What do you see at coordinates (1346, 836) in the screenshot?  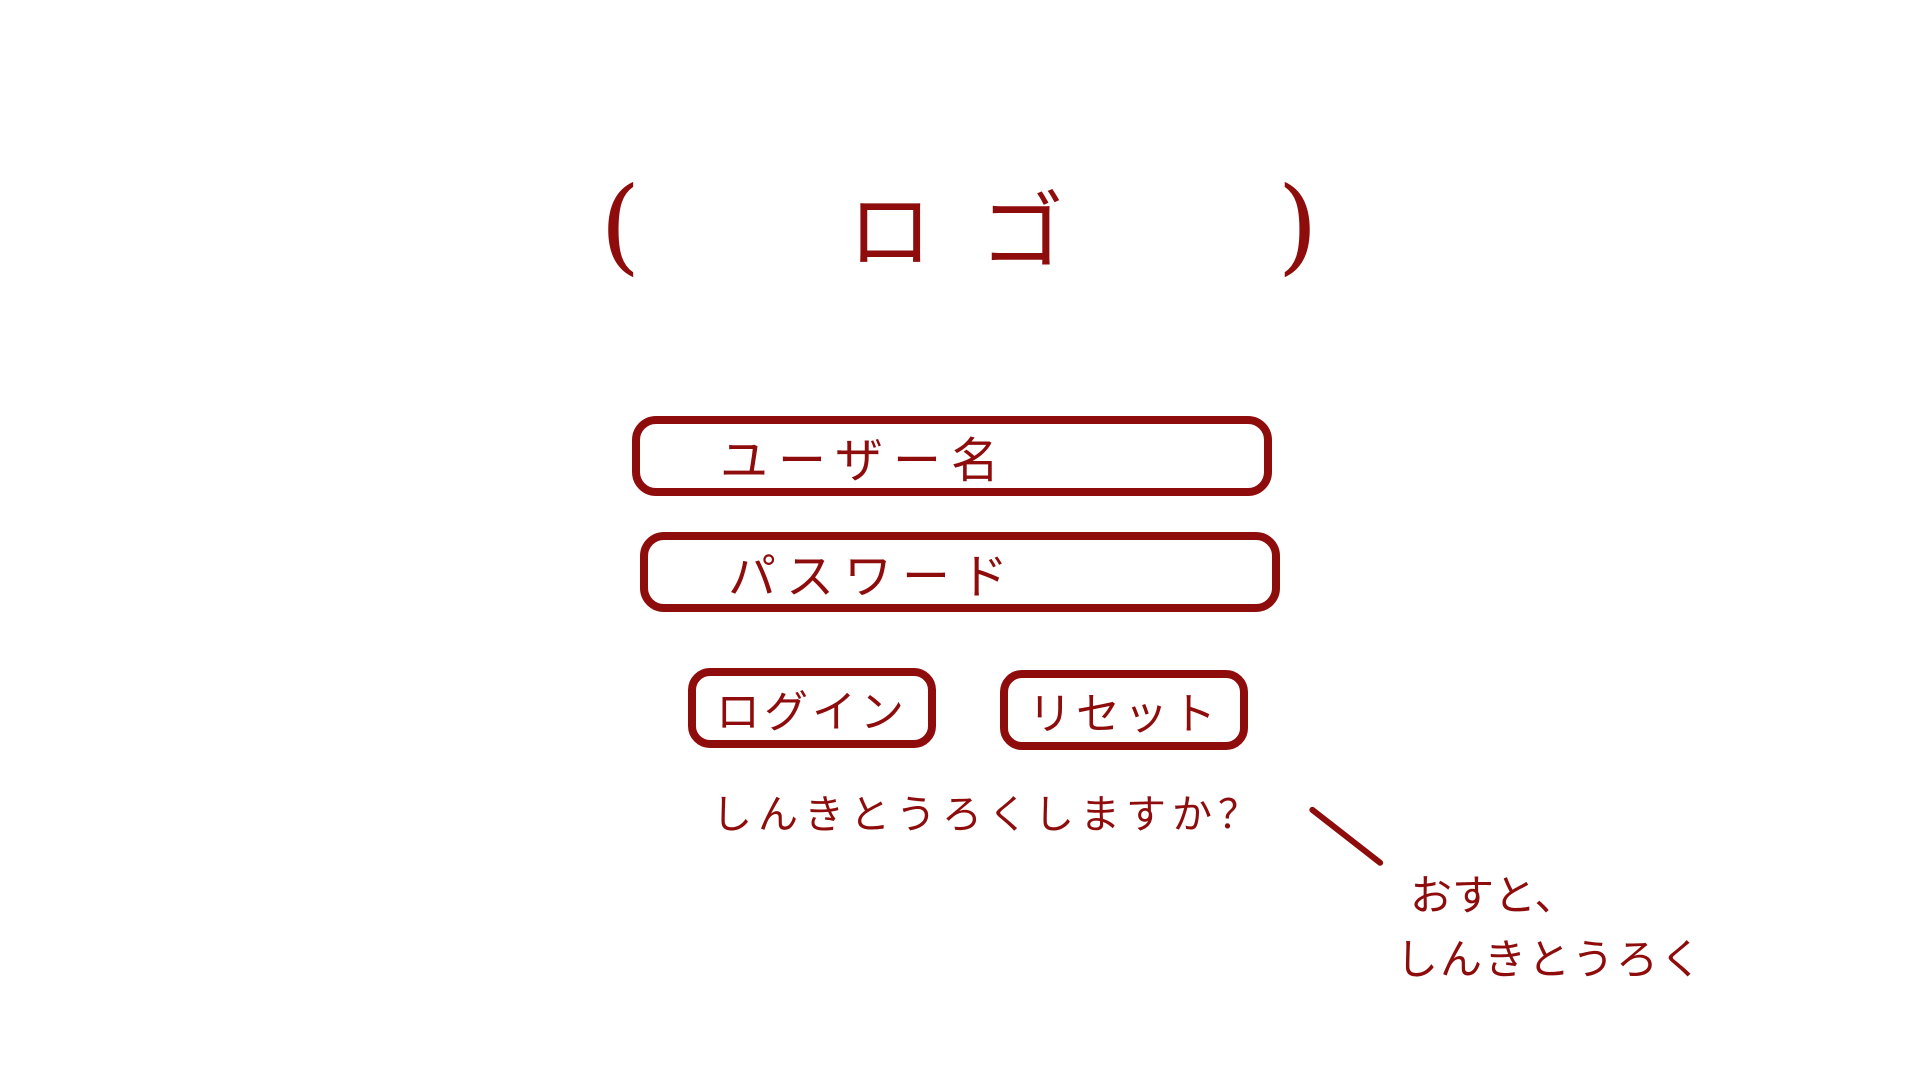 I see `annotation-pointer-line` at bounding box center [1346, 836].